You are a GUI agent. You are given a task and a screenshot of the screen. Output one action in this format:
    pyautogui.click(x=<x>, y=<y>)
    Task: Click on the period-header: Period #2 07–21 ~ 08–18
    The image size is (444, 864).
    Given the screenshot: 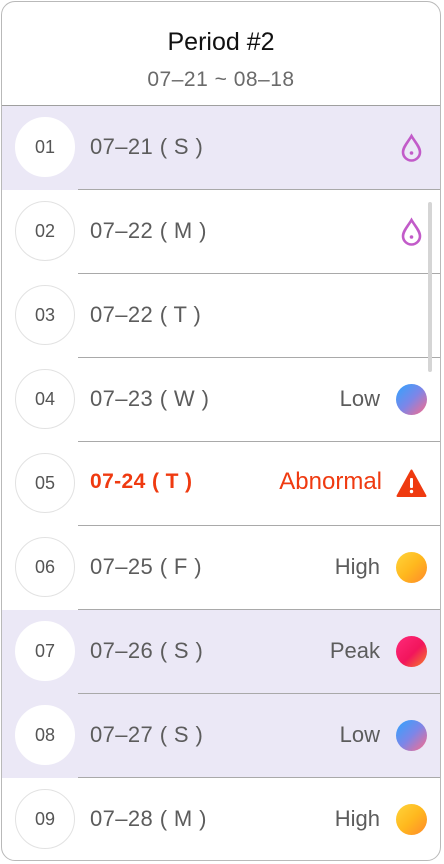 What is the action you would take?
    pyautogui.click(x=221, y=54)
    